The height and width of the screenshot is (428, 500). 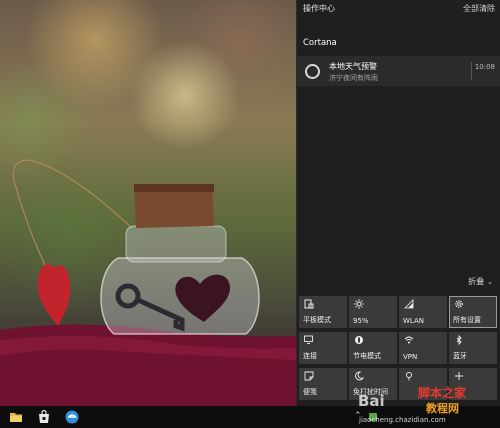 What do you see at coordinates (410, 357) in the screenshot?
I see `tile-label: VPN` at bounding box center [410, 357].